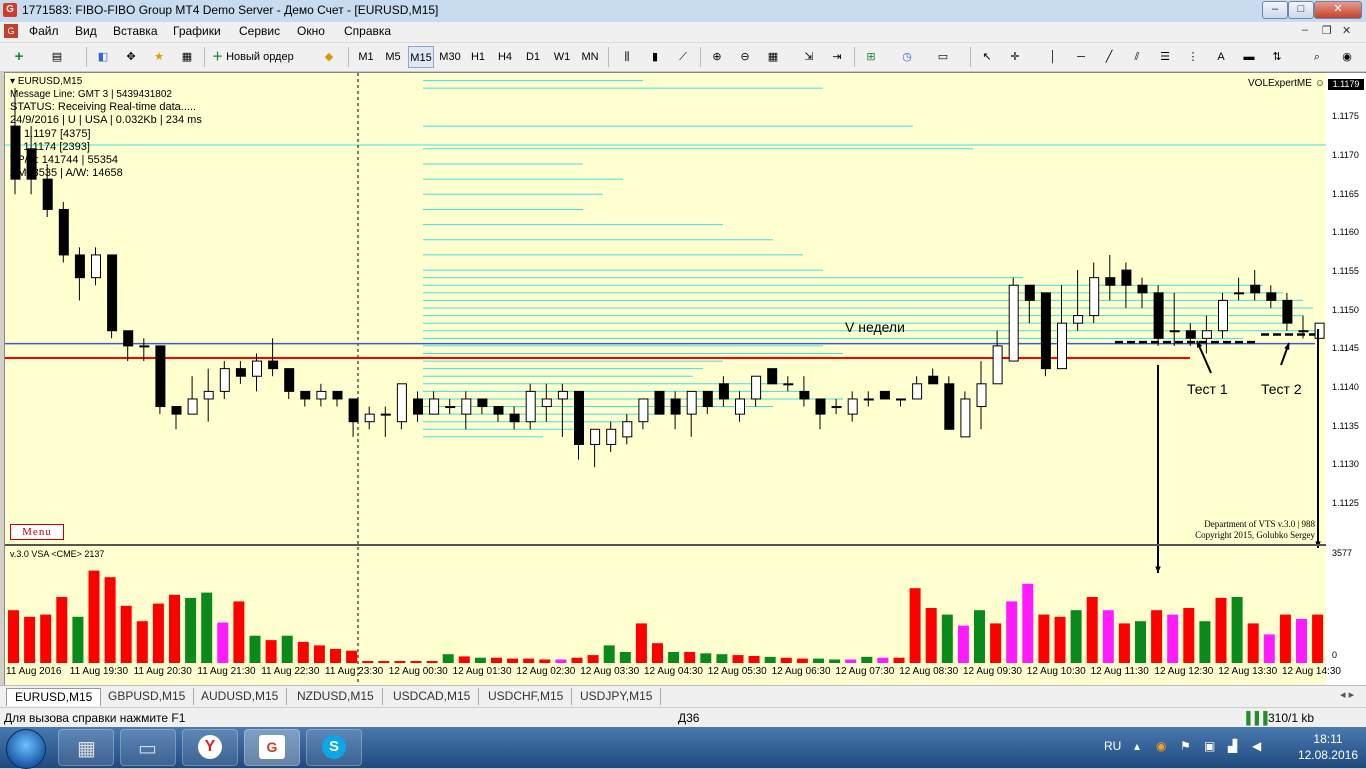 This screenshot has height=769, width=1366. What do you see at coordinates (737, 671) in the screenshot?
I see `time-tick: 12 Aug 05:30` at bounding box center [737, 671].